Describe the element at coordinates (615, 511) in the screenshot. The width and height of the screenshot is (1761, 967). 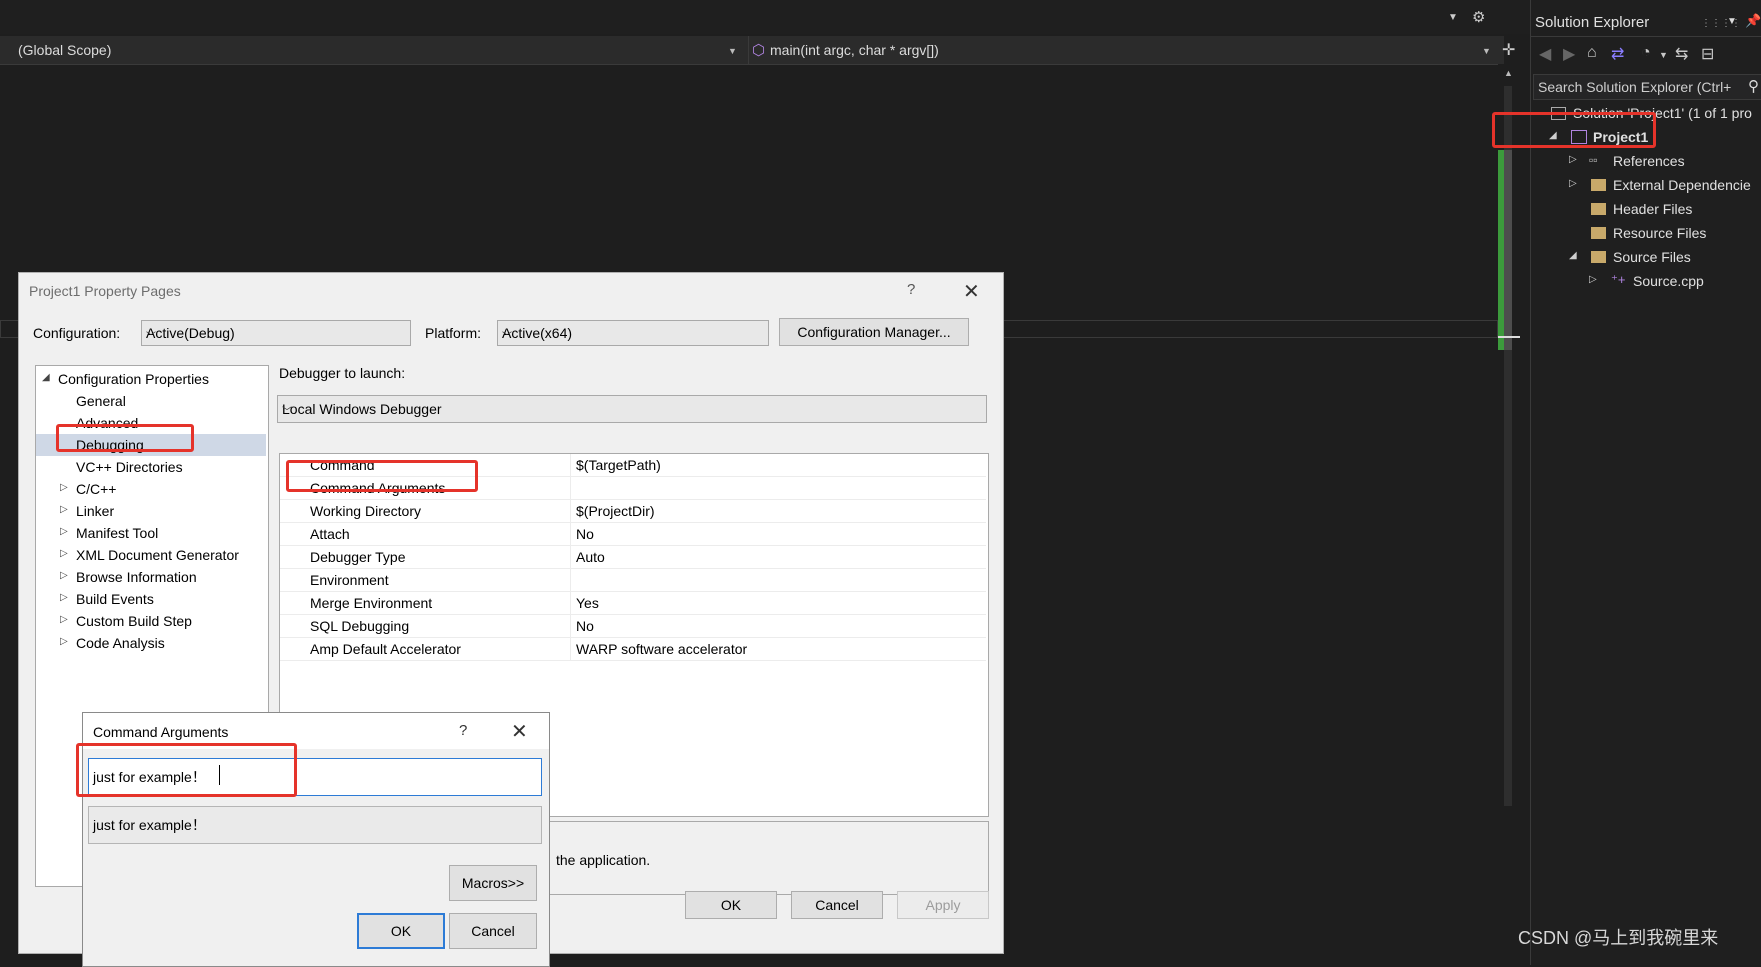
I see `property-value: $(ProjectDir)` at that location.